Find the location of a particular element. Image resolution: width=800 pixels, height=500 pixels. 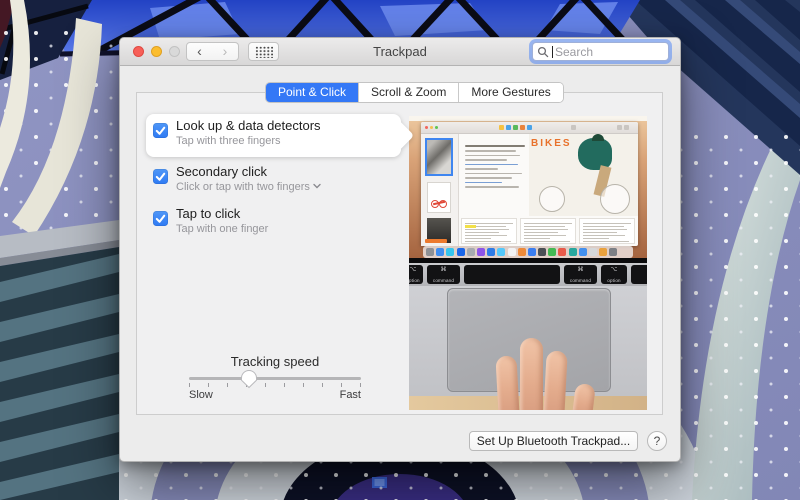

mini-close-button is located at coordinates (426, 127).